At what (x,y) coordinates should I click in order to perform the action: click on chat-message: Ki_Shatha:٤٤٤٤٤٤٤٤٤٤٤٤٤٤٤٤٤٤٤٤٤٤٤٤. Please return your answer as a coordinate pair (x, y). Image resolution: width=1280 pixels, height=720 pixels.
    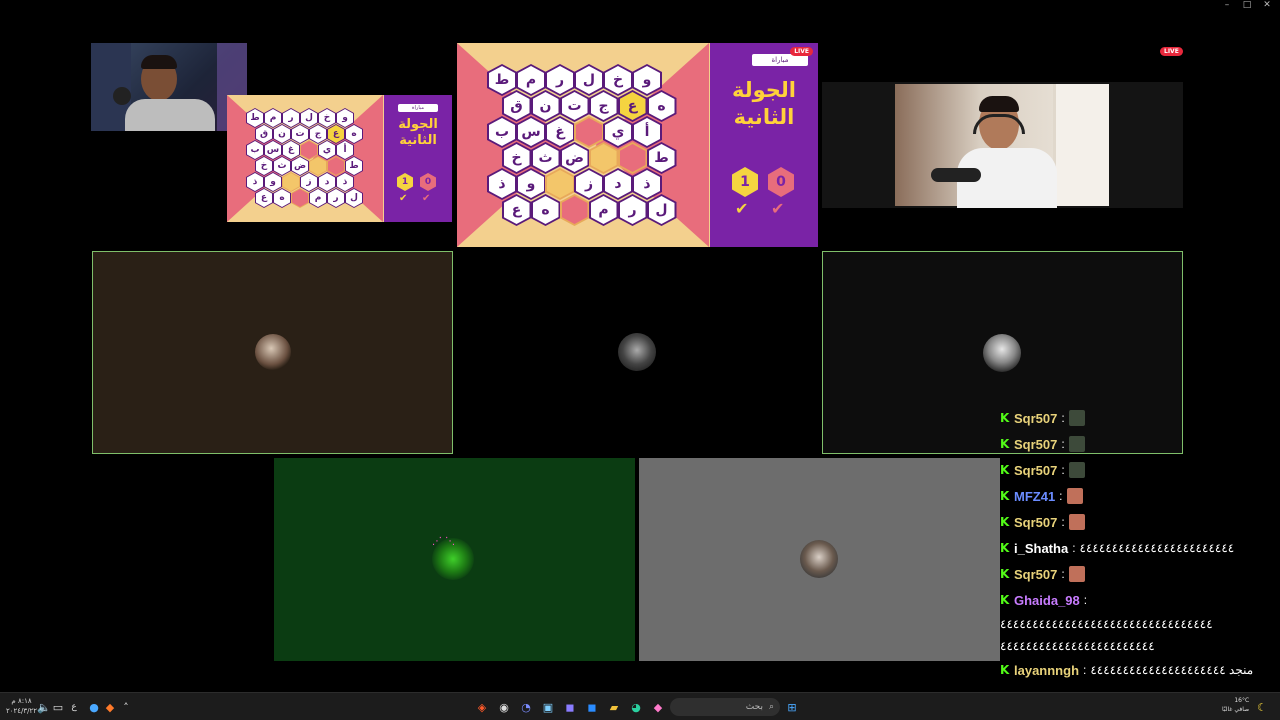
    Looking at the image, I should click on (1131, 548).